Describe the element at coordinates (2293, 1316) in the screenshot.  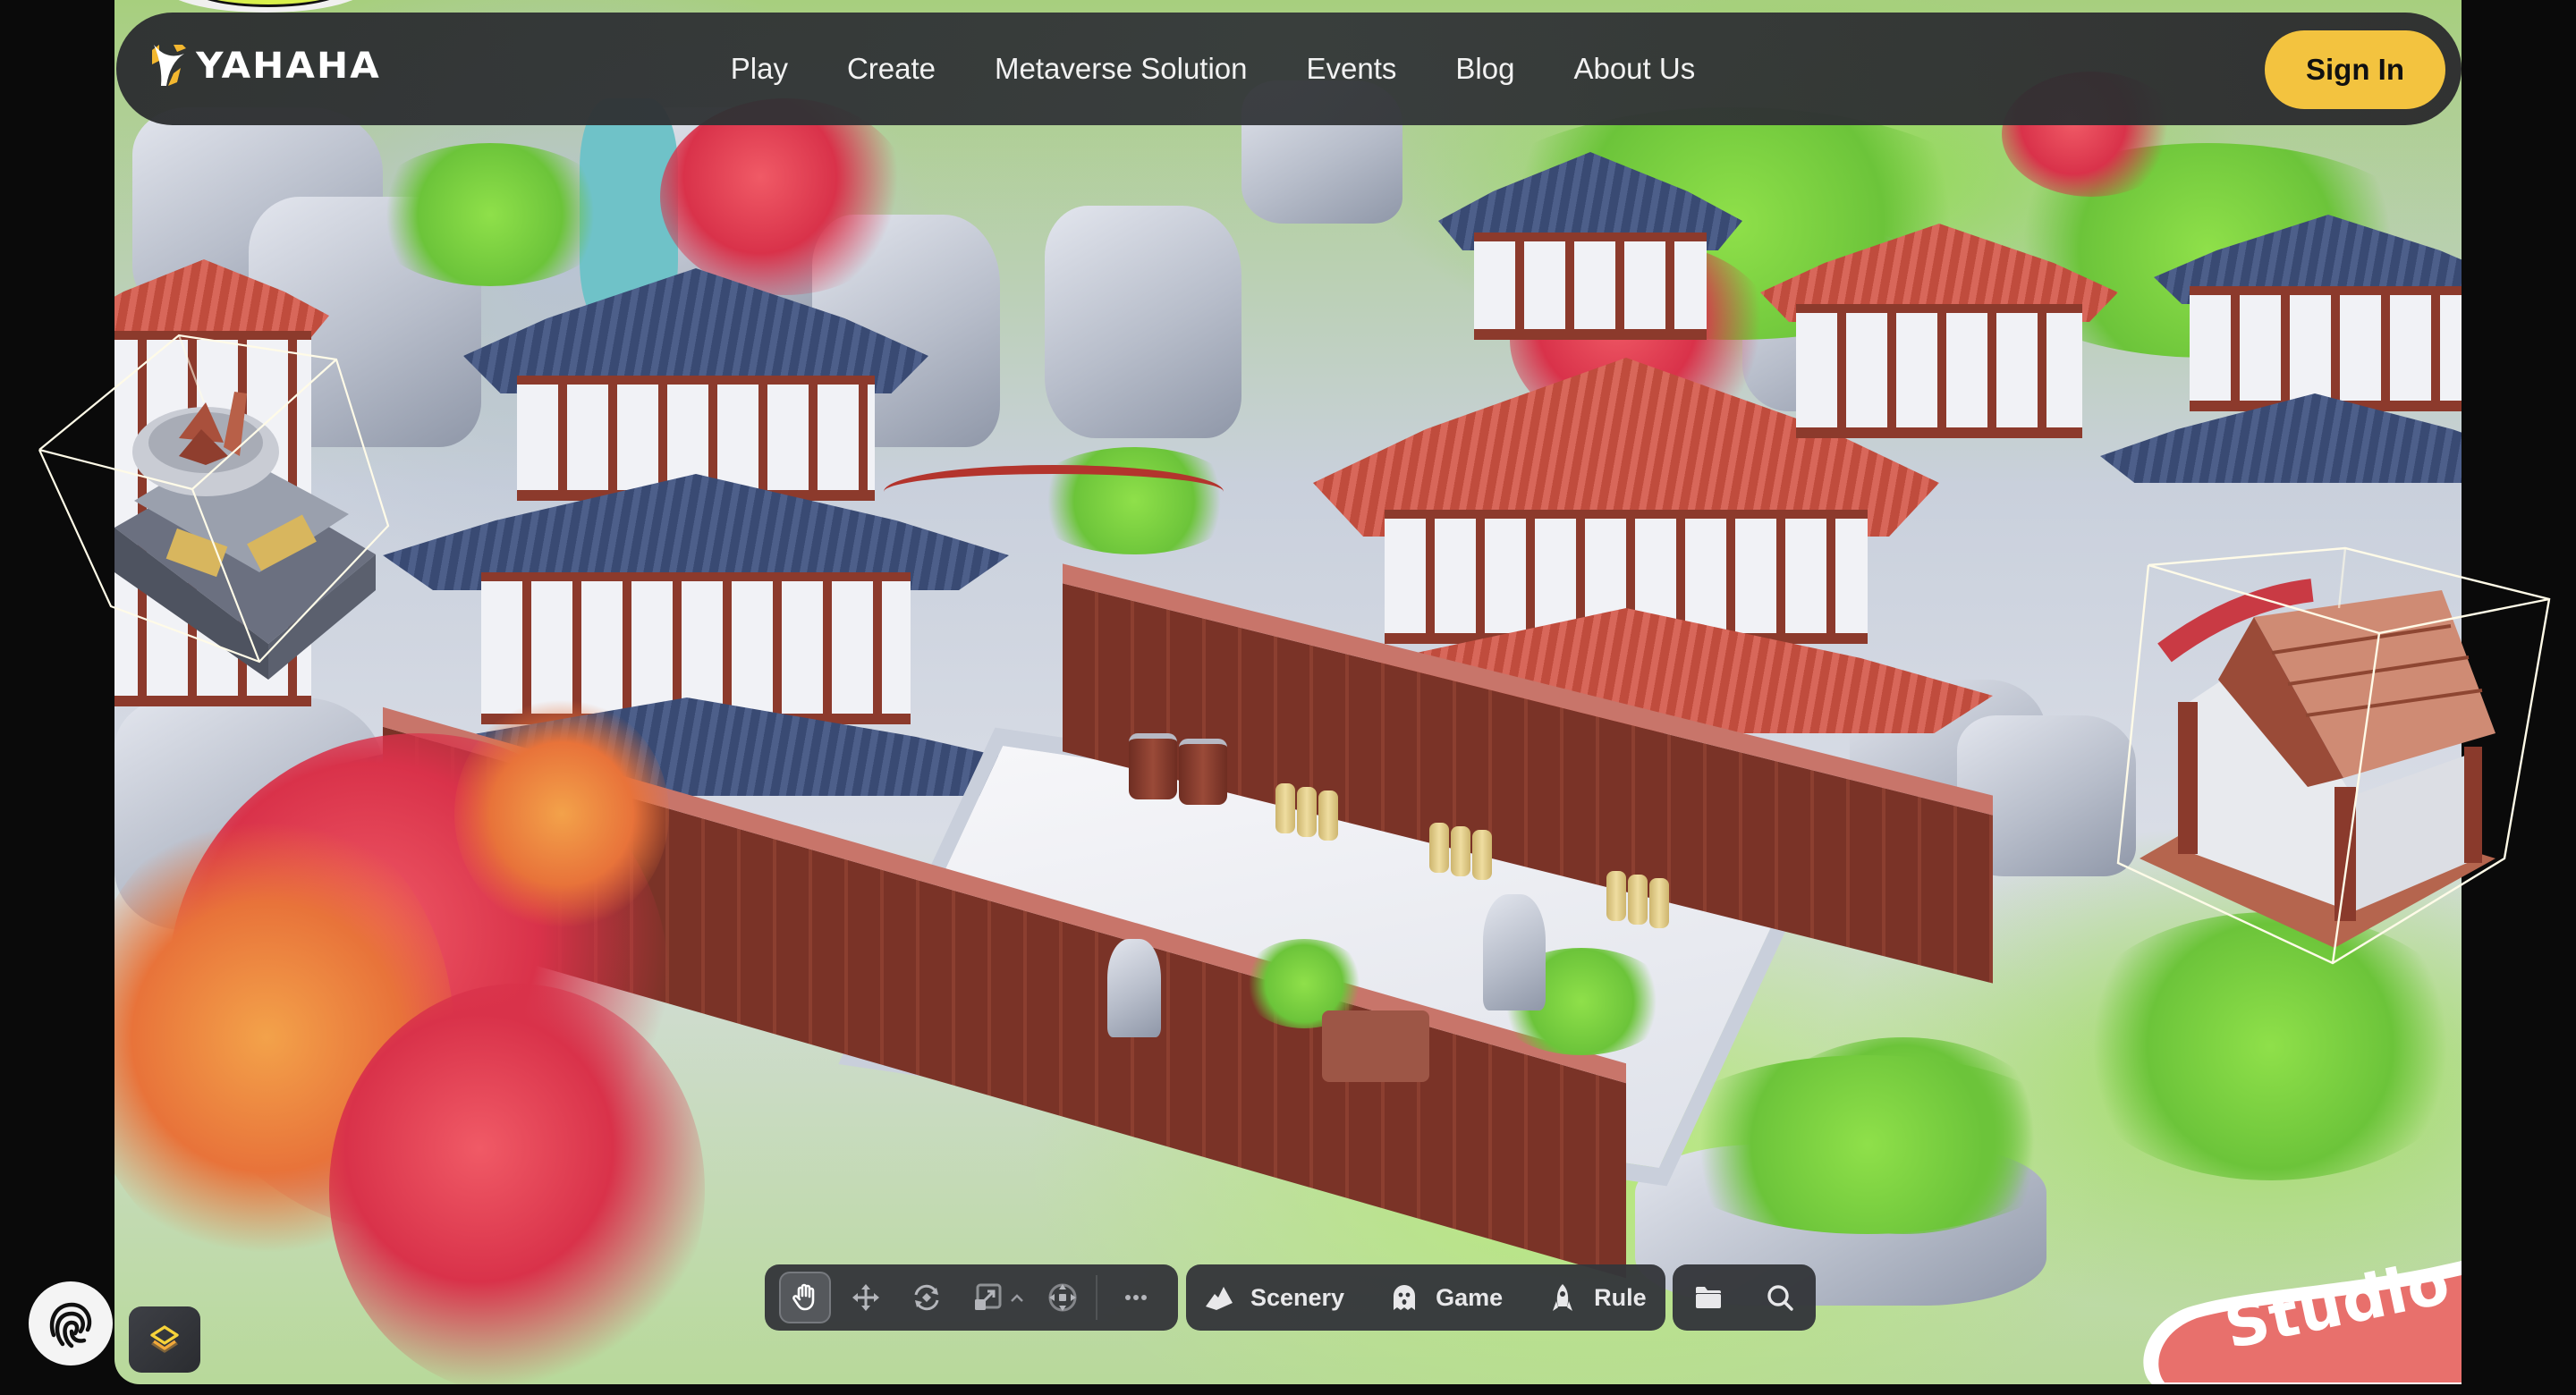
I see `studio-badge: Studio` at that location.